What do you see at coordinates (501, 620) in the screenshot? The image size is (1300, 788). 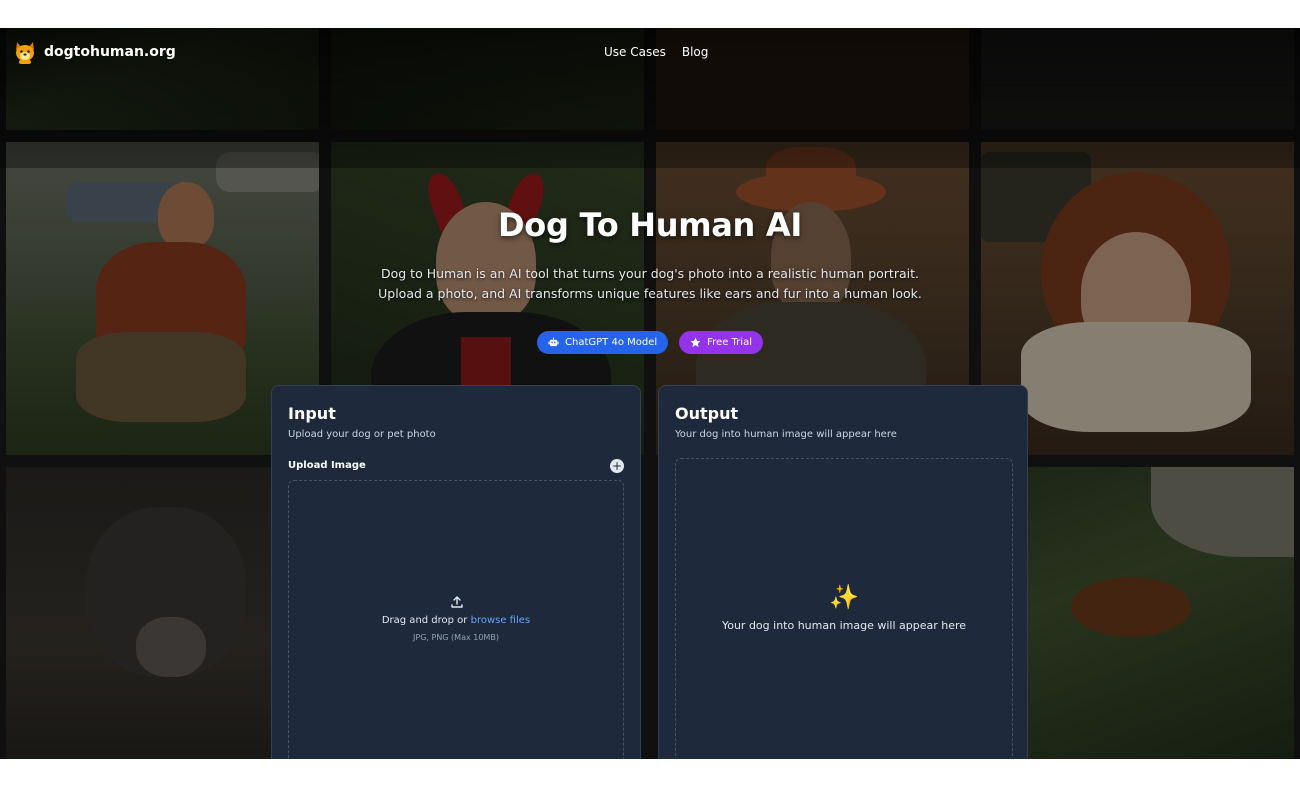 I see `browse-files-link: browse files` at bounding box center [501, 620].